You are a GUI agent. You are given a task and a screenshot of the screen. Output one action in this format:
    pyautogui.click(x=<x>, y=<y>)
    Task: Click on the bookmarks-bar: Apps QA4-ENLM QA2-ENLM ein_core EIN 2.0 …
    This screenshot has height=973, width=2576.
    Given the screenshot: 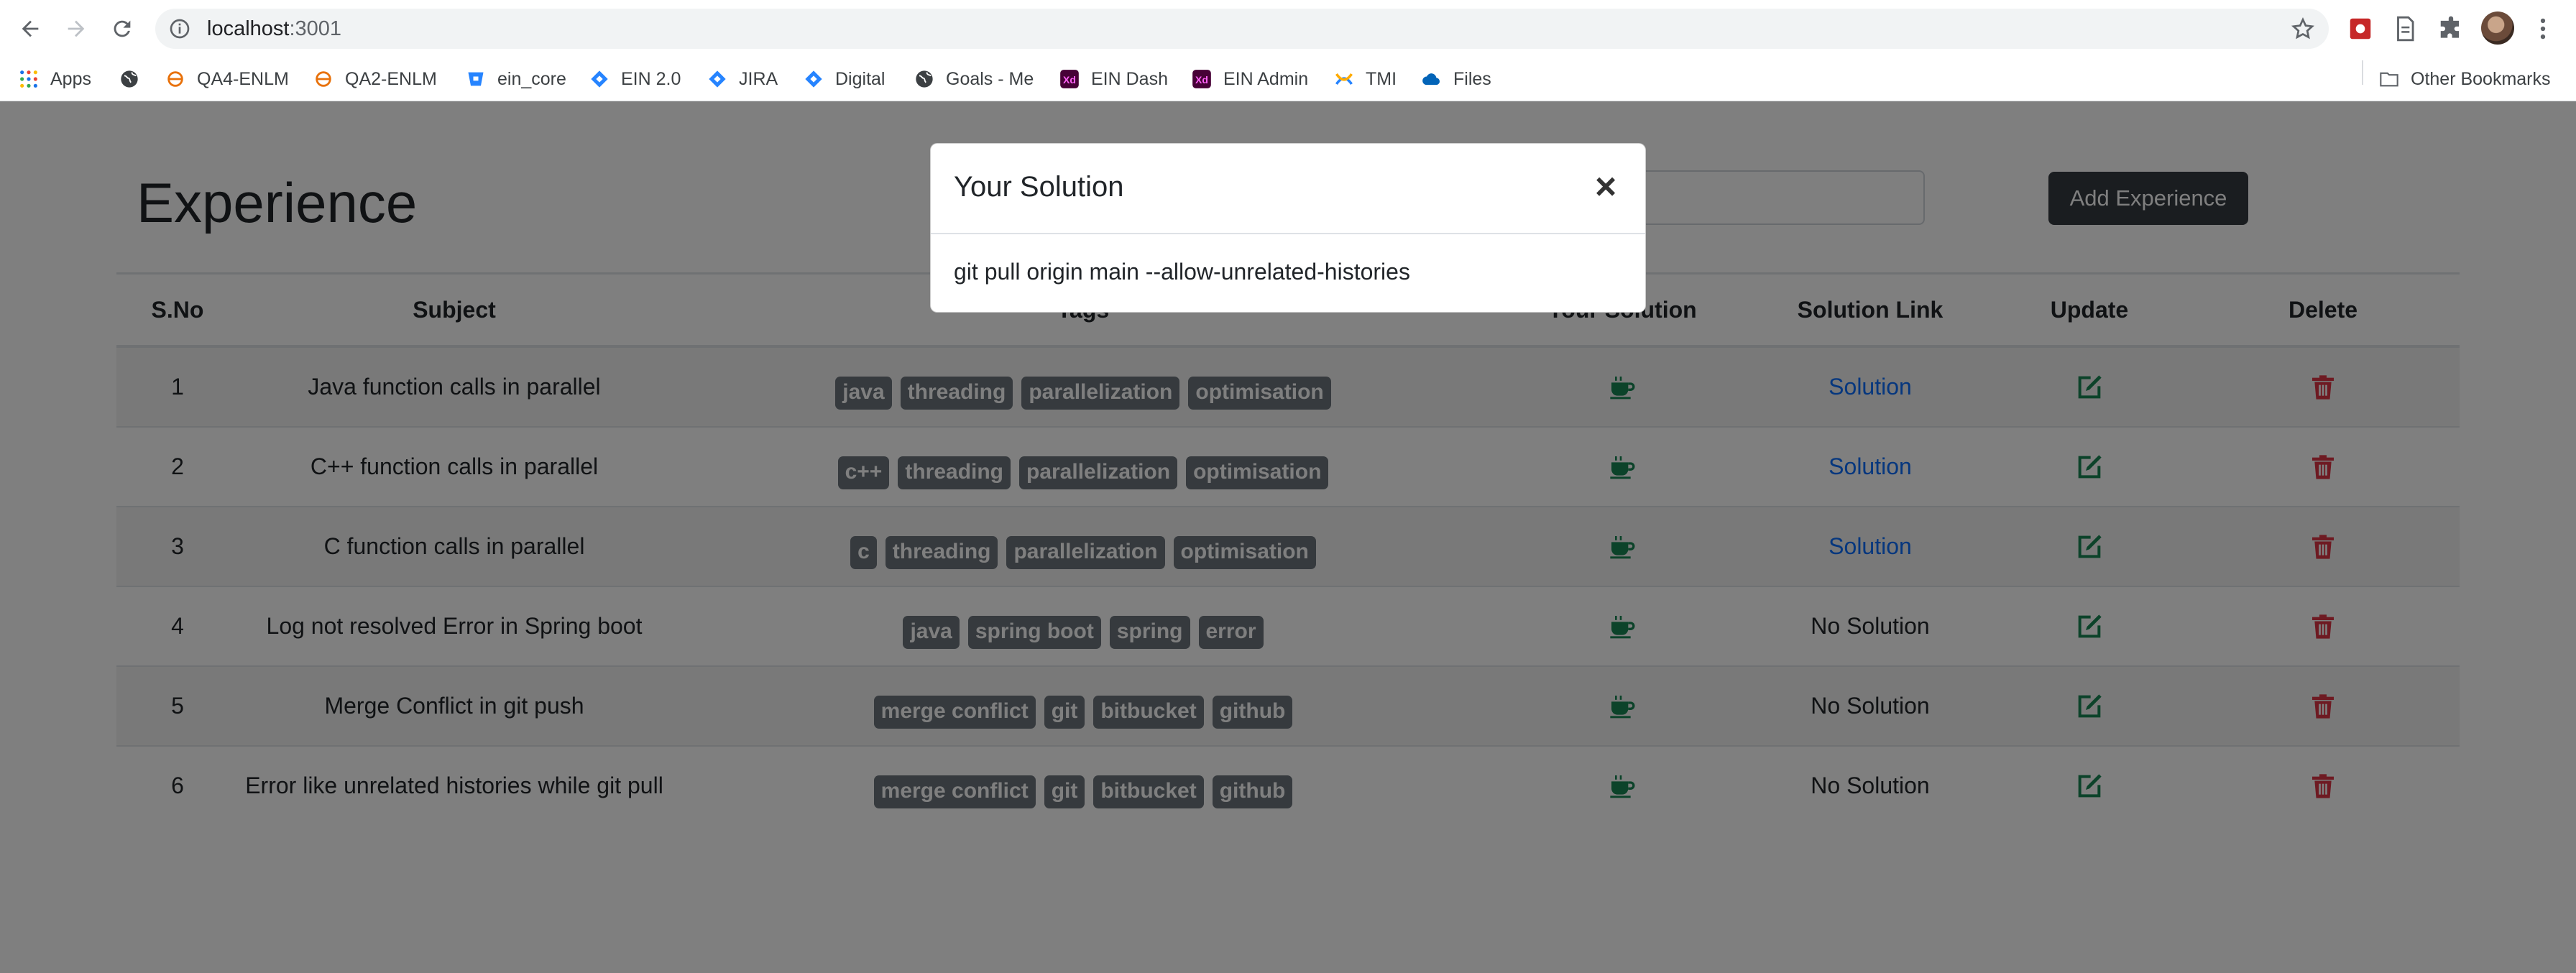 What is the action you would take?
    pyautogui.click(x=1288, y=79)
    